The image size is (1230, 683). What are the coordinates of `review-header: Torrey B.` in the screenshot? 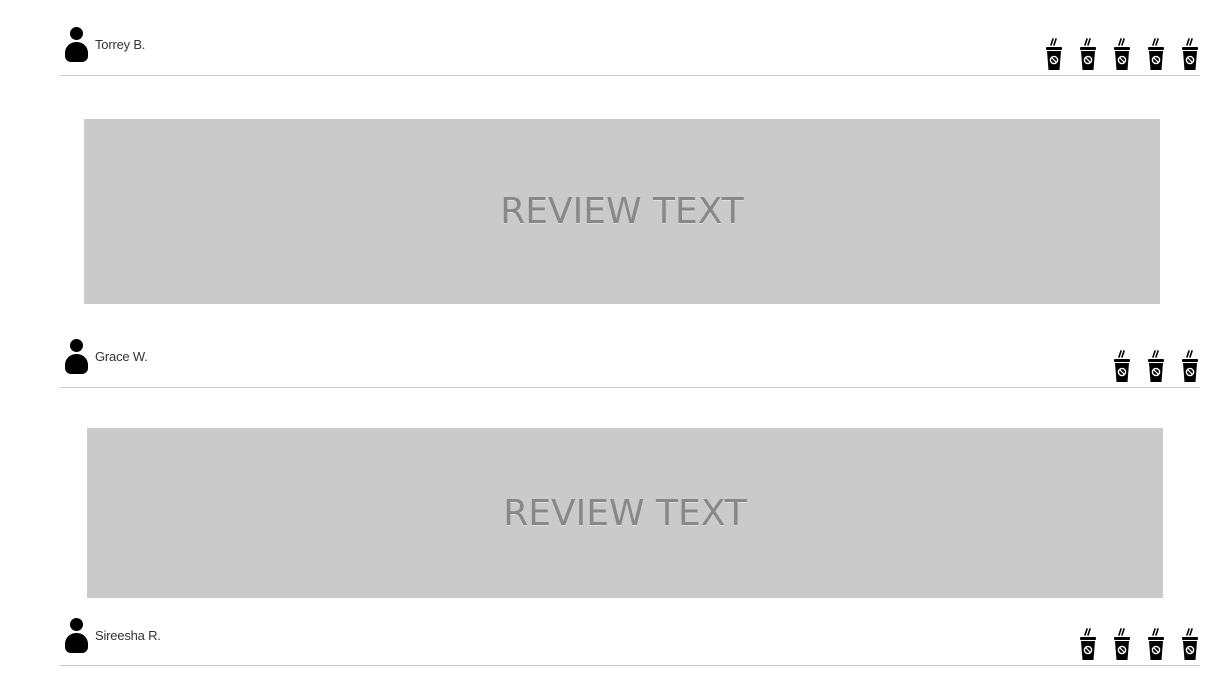 It's located at (630, 48).